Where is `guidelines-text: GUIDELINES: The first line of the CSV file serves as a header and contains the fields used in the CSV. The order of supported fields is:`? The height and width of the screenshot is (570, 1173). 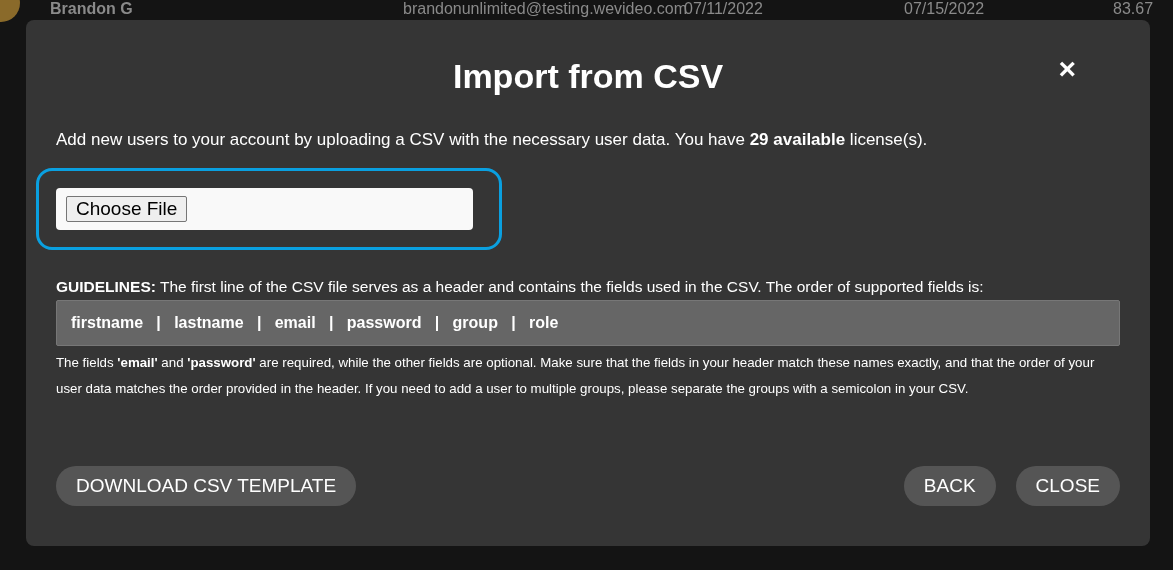
guidelines-text: GUIDELINES: The first line of the CSV file serves as a header and contains the fields used in the CSV. The order of supported fields is: is located at coordinates (520, 287).